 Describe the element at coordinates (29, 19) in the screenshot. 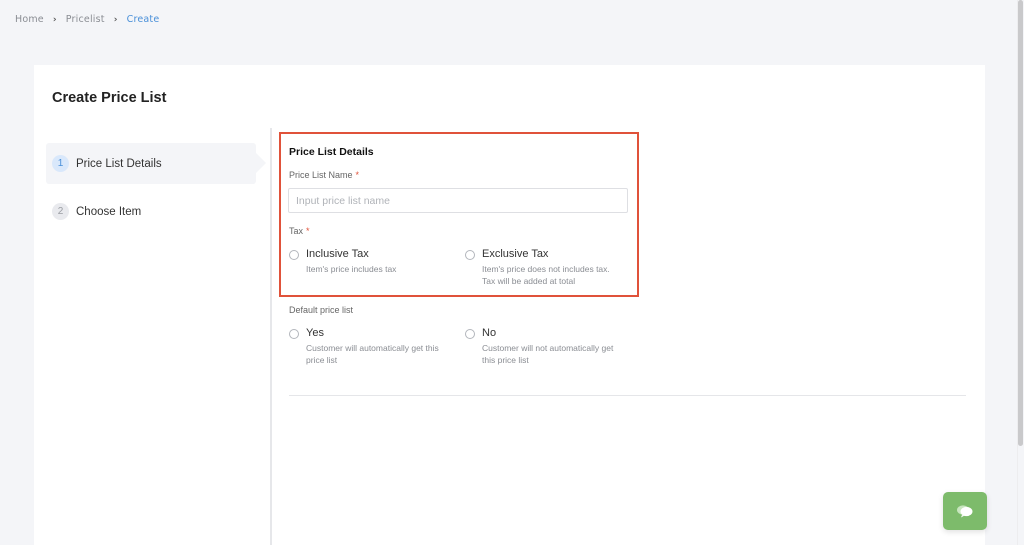

I see `breadcrumb-home: Home` at that location.